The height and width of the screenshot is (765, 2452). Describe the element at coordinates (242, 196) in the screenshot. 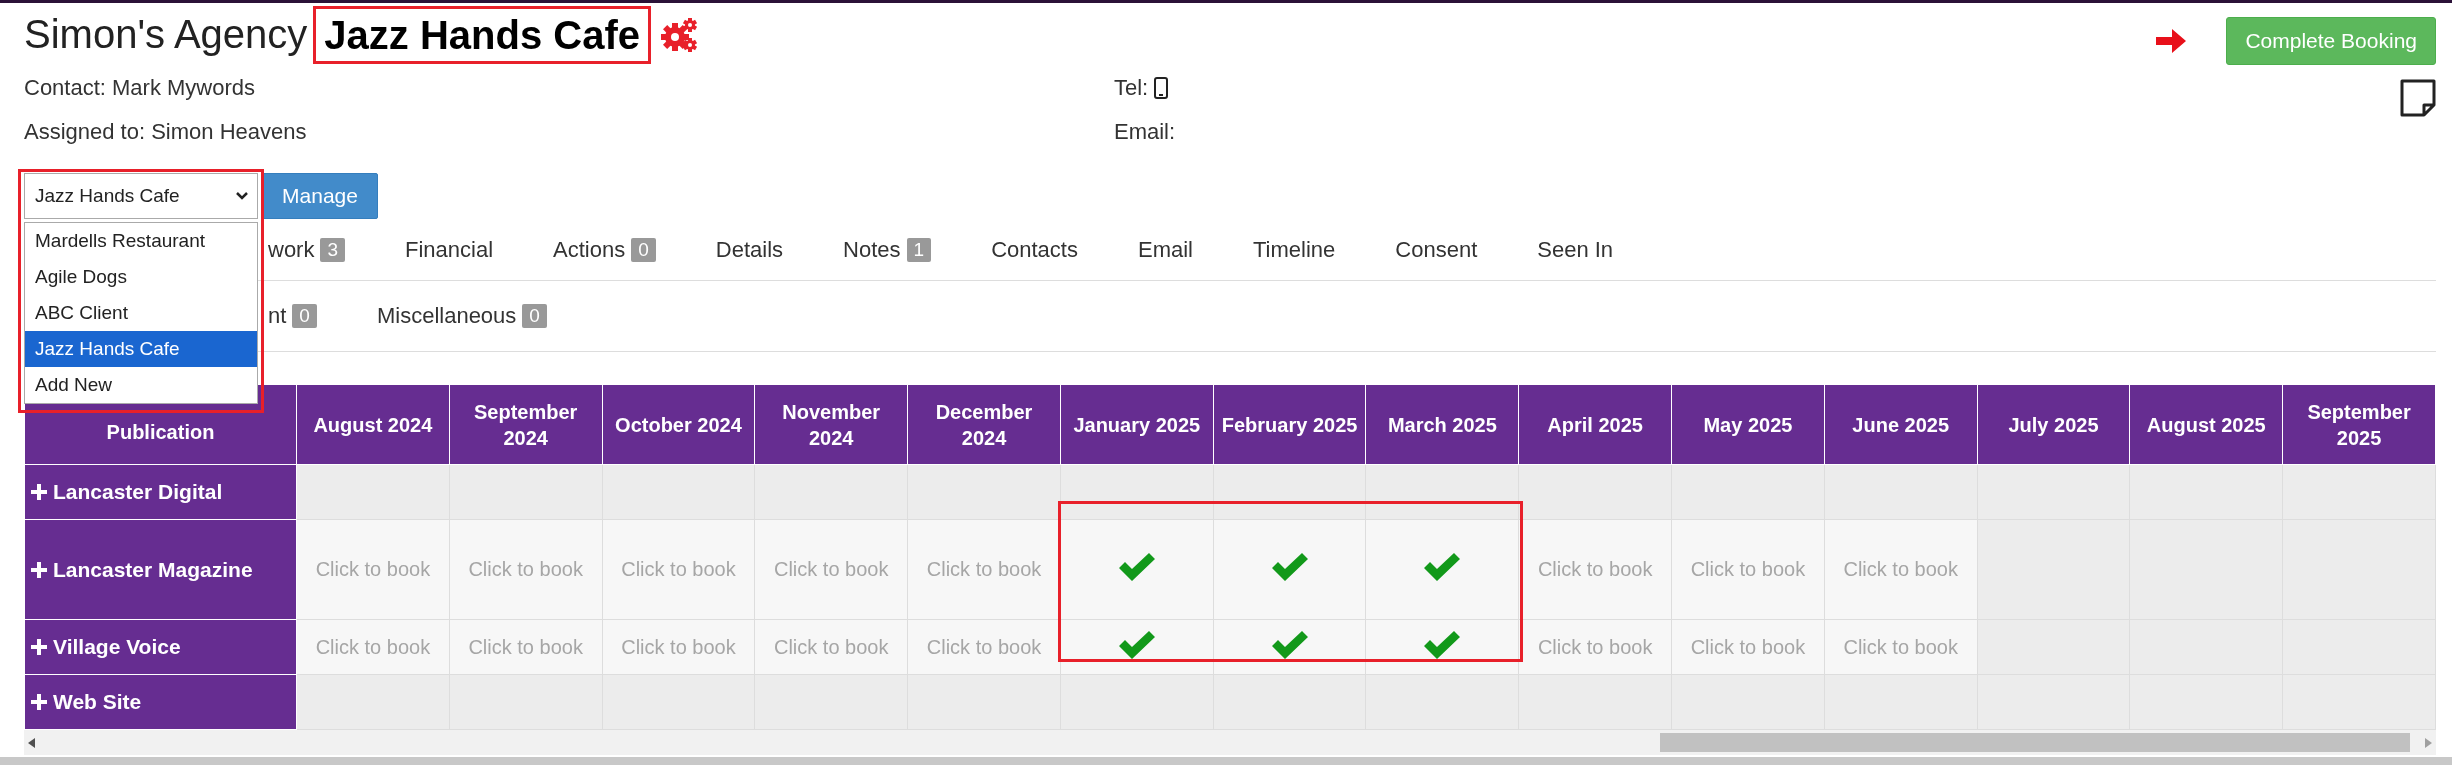

I see `chevron-down-icon` at that location.